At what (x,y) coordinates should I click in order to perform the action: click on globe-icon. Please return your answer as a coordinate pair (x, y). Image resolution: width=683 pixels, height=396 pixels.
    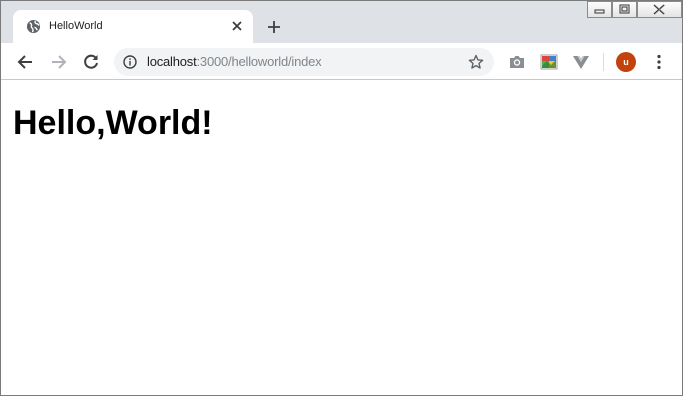
    Looking at the image, I should click on (33, 26).